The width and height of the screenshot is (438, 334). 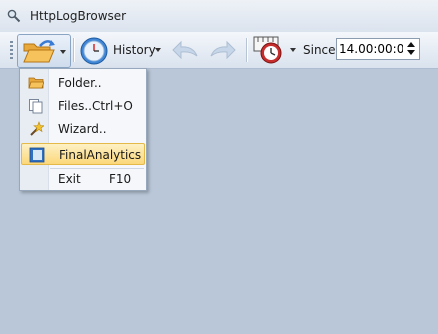 I want to click on open-button, so click(x=44, y=51).